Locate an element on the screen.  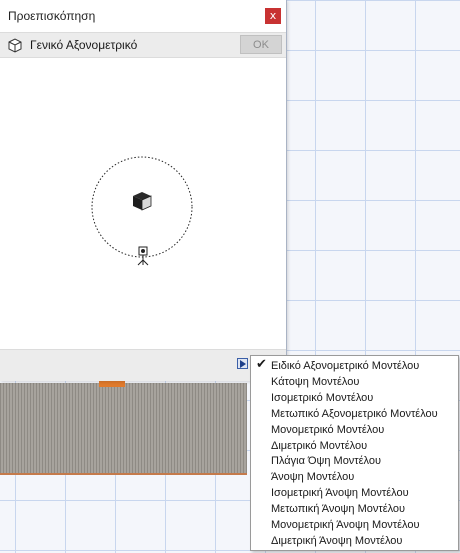
menu-item: Μετωπική Άνοψη Μοντέλου is located at coordinates (354, 509).